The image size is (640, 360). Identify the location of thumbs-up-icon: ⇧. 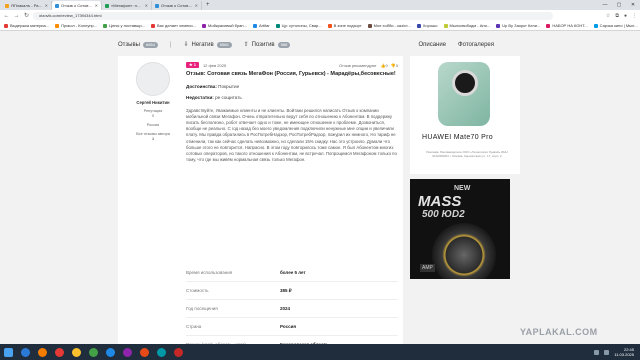
(246, 45).